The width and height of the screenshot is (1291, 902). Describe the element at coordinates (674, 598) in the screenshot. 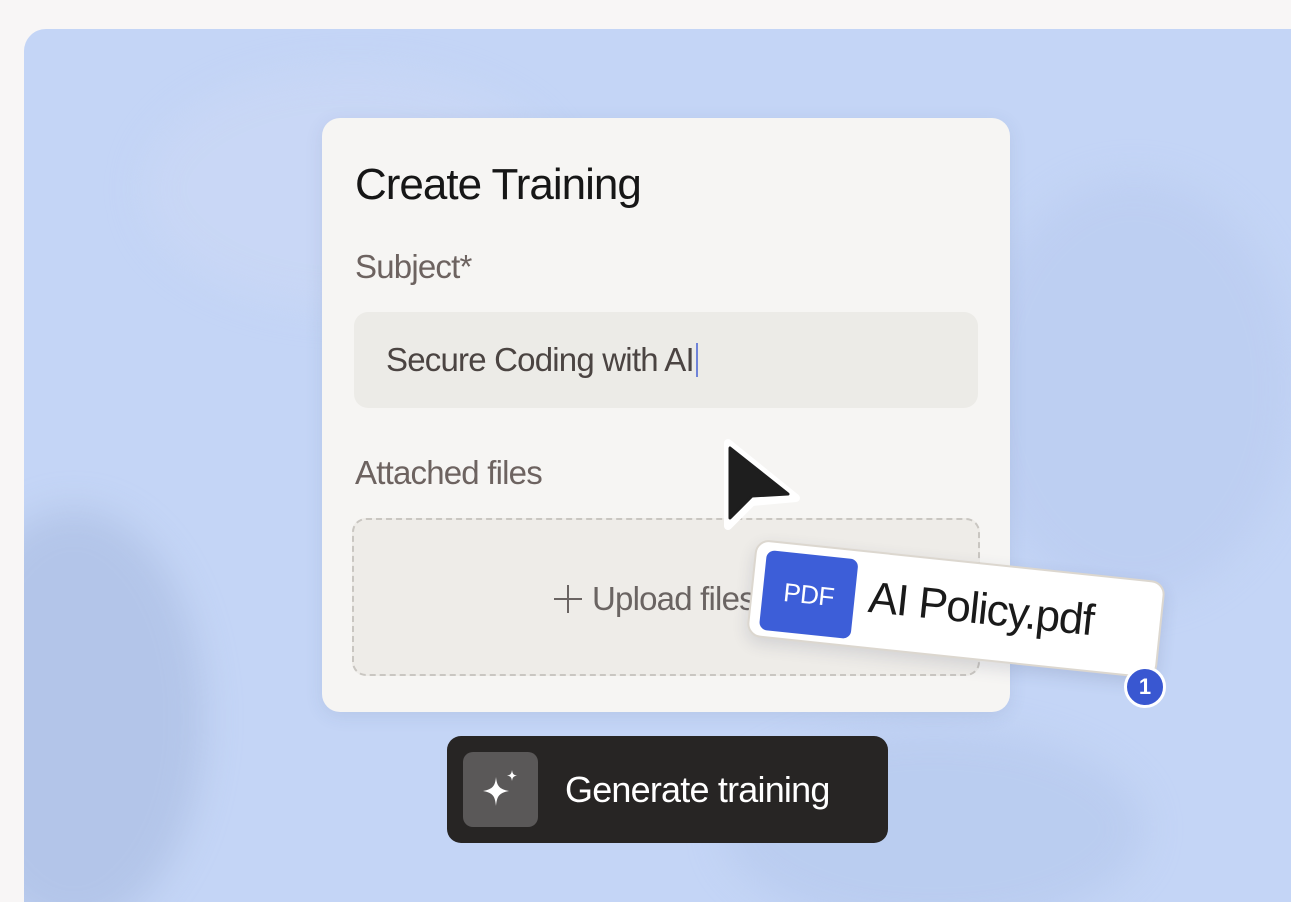

I see `upload-files-label: Upload files` at that location.